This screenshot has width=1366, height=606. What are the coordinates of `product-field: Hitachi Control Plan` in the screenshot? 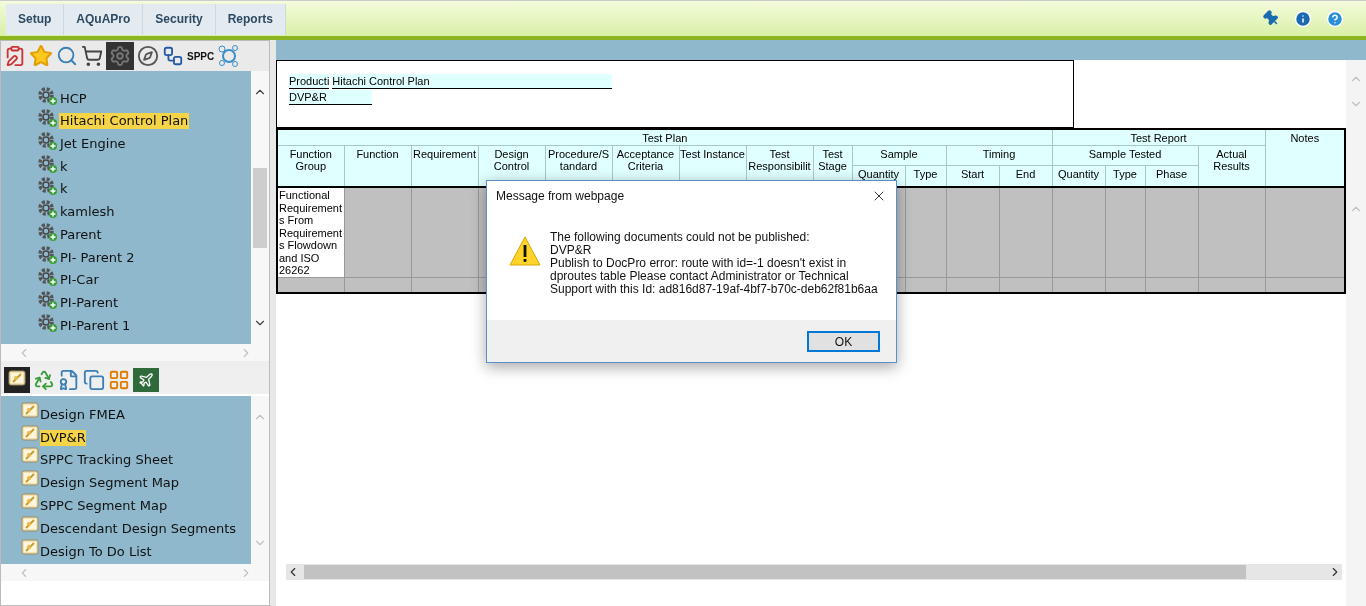 It's located at (472, 81).